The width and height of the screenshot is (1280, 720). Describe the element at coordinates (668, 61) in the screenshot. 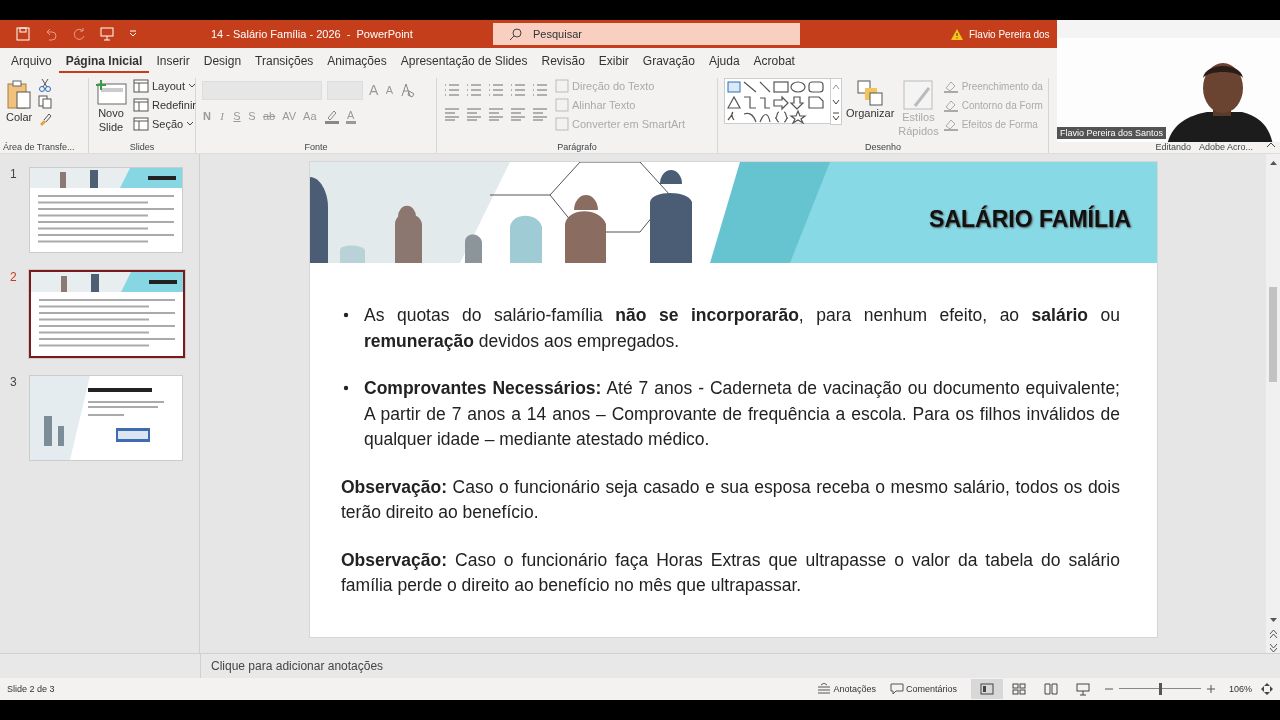

I see `ribbon-tab: Gravação` at that location.